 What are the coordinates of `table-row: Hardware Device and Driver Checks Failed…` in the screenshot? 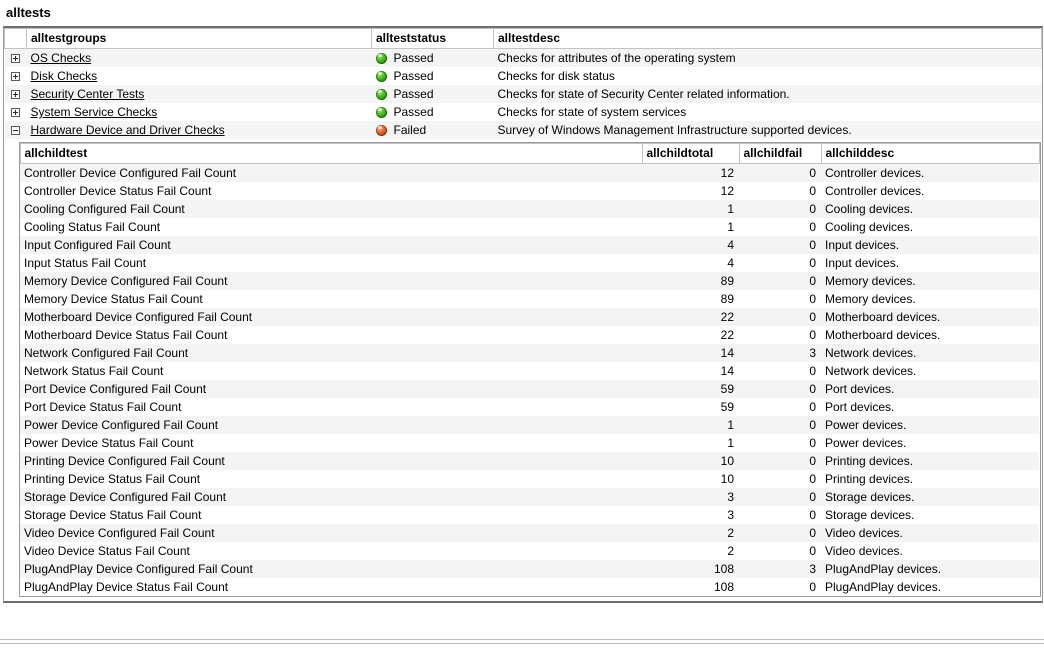 It's located at (523, 130).